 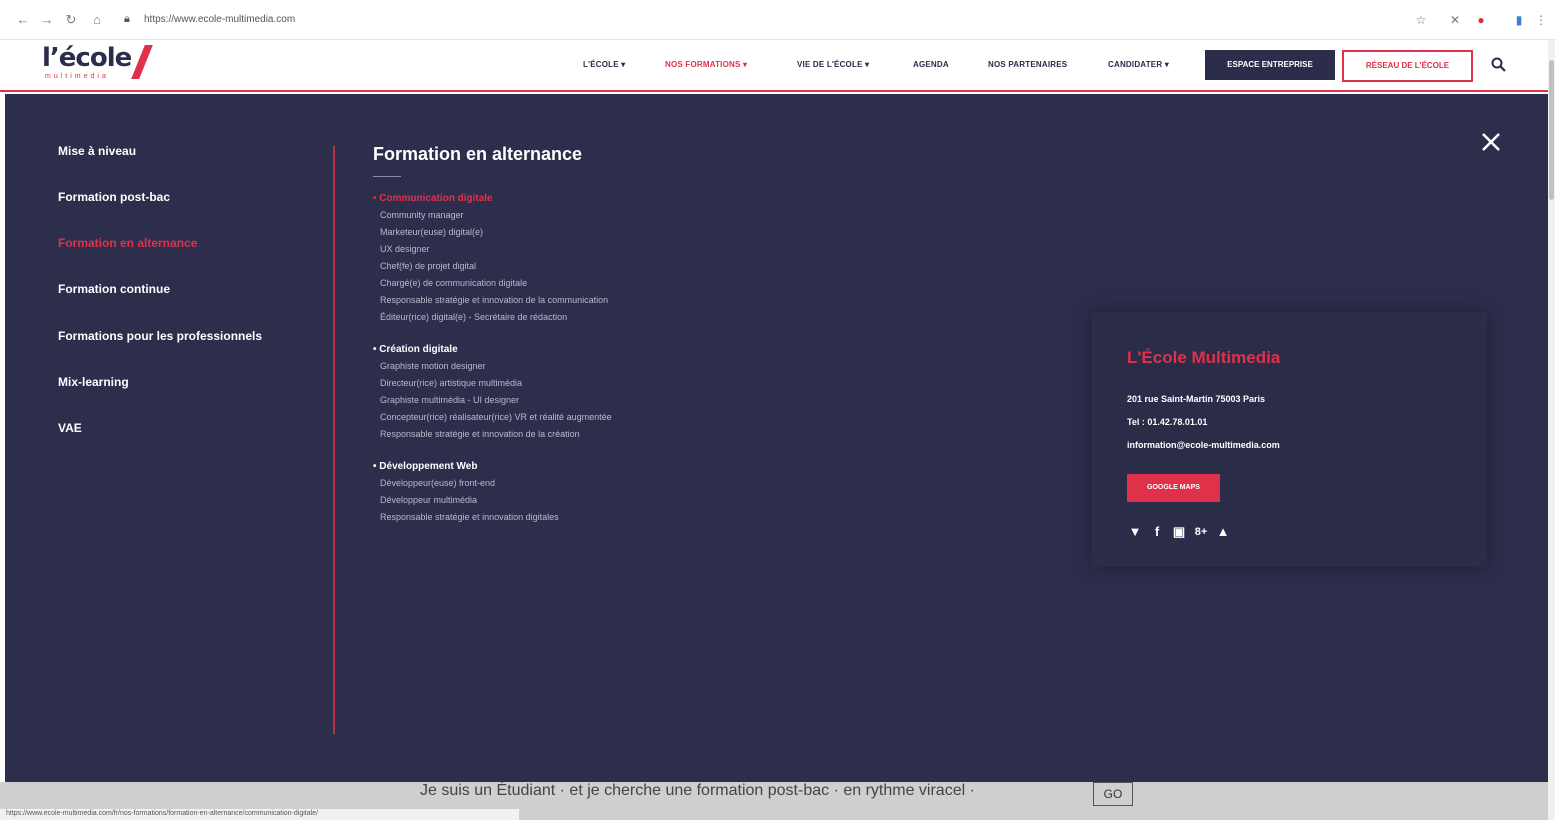 What do you see at coordinates (87, 58) in the screenshot?
I see `logo-text: l’école` at bounding box center [87, 58].